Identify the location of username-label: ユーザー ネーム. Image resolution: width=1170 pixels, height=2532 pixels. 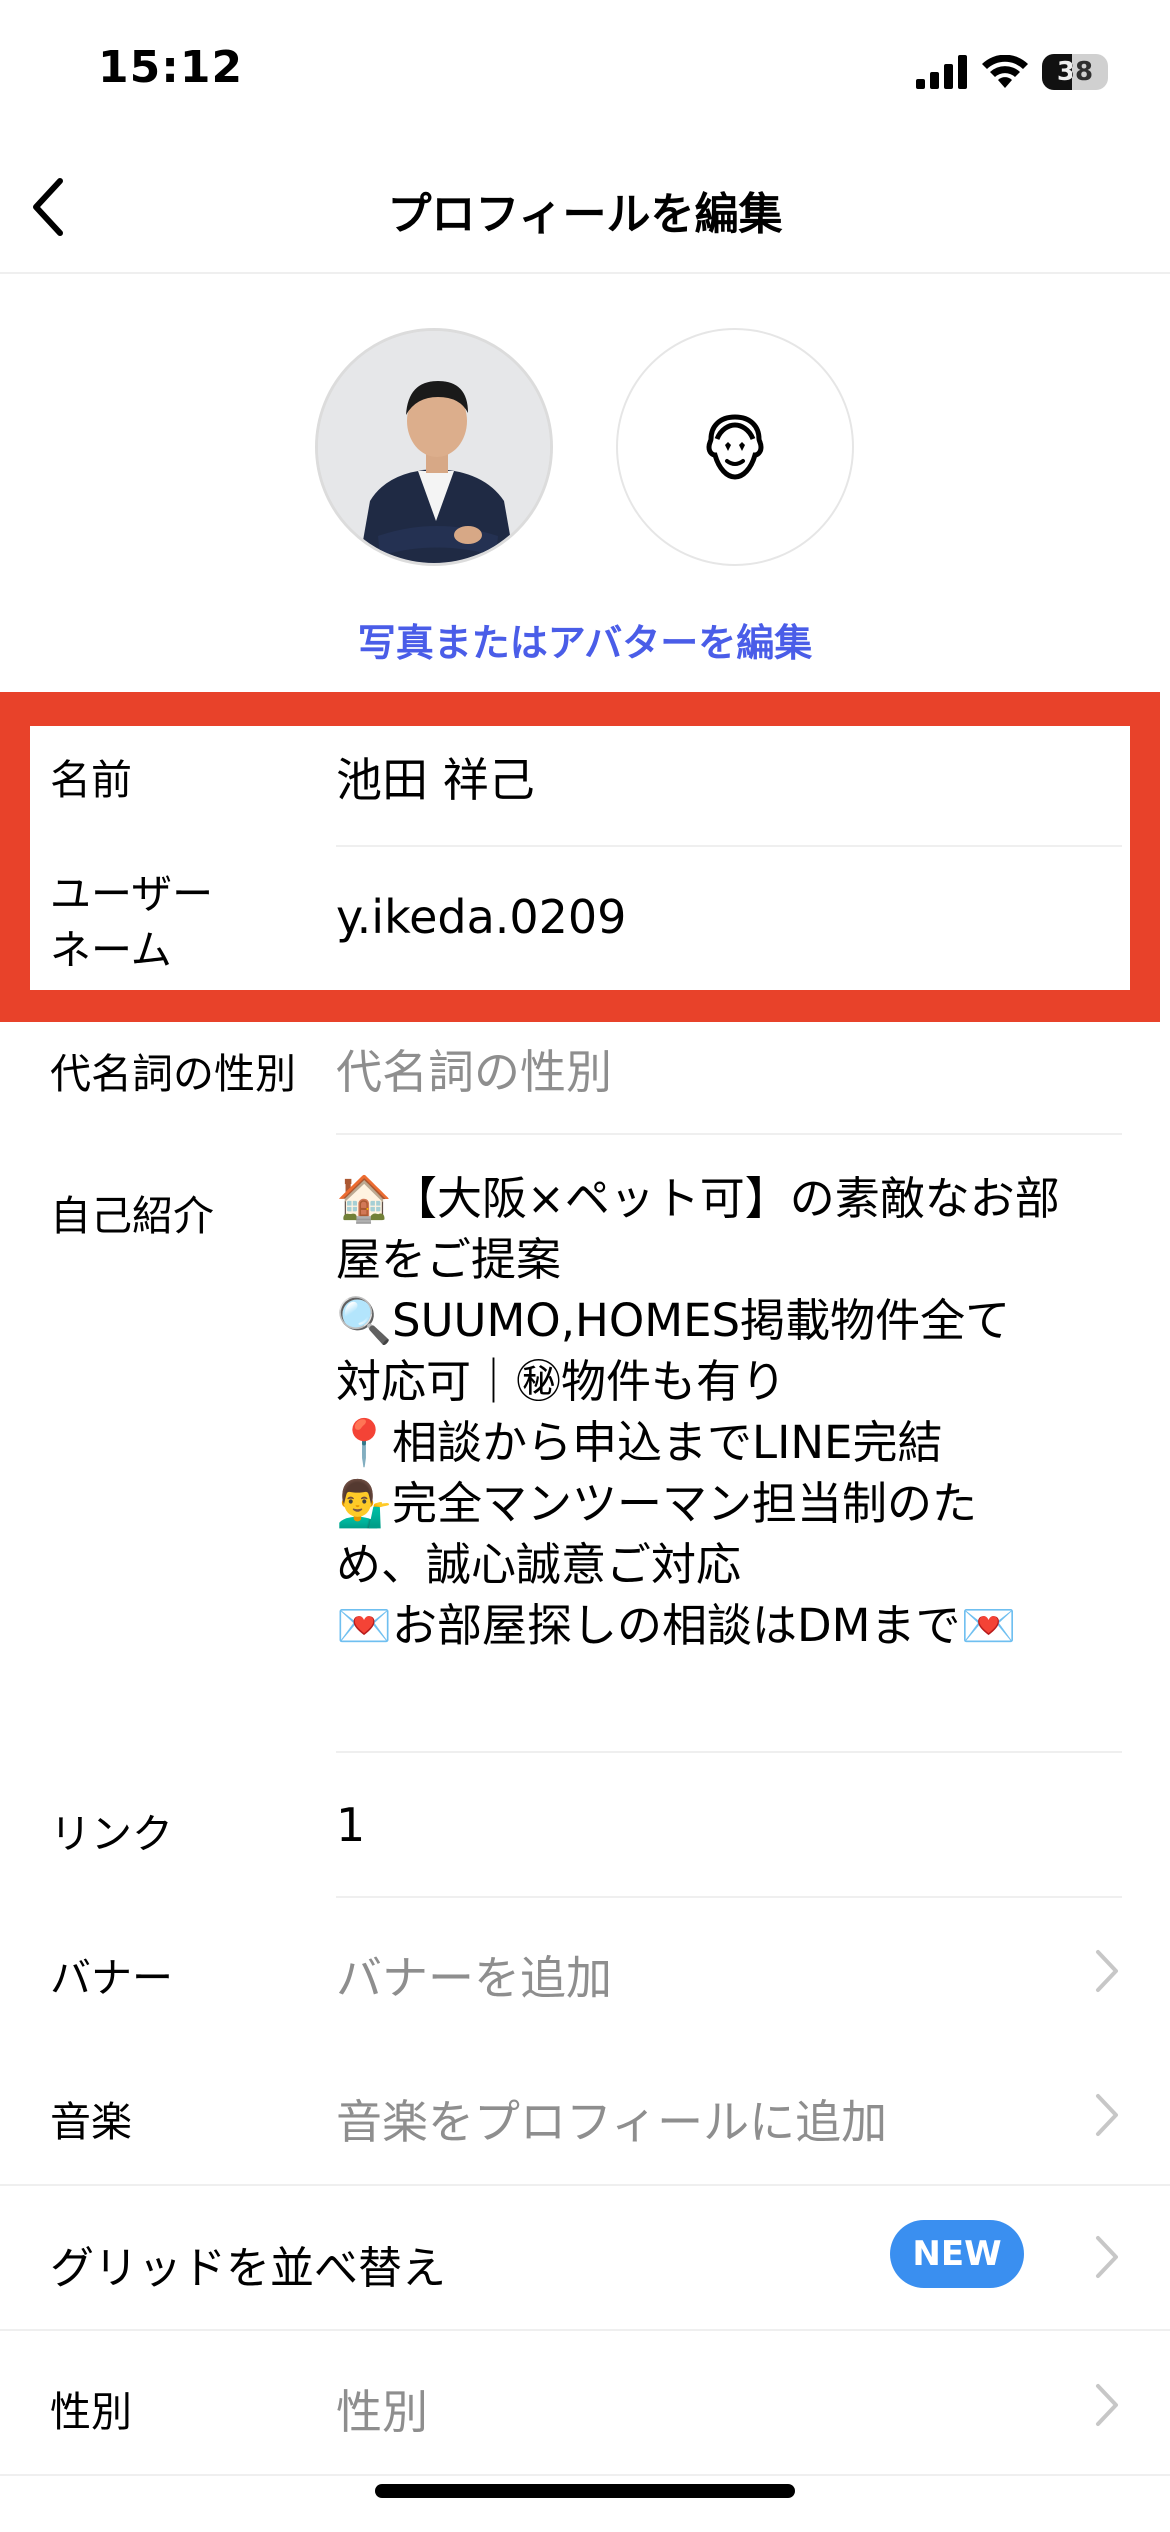
(131, 922).